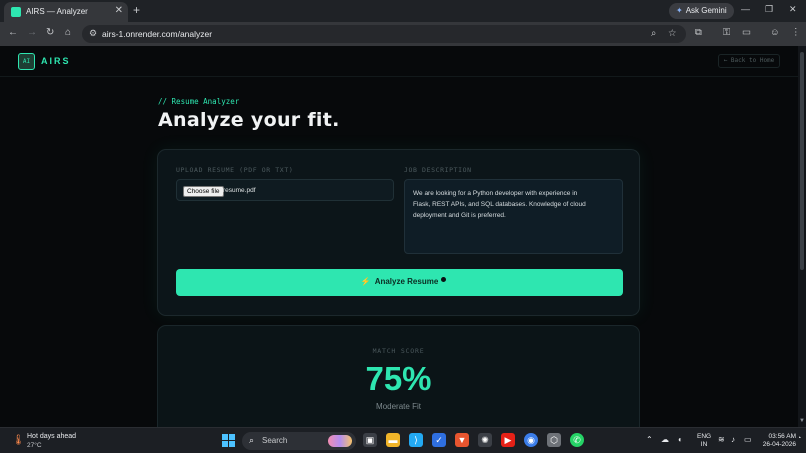  I want to click on scrollbar-thumb, so click(802, 161).